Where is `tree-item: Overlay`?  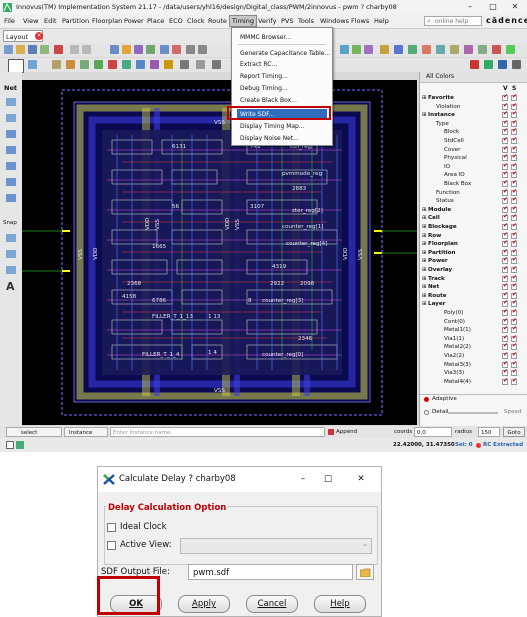 tree-item: Overlay is located at coordinates (440, 270).